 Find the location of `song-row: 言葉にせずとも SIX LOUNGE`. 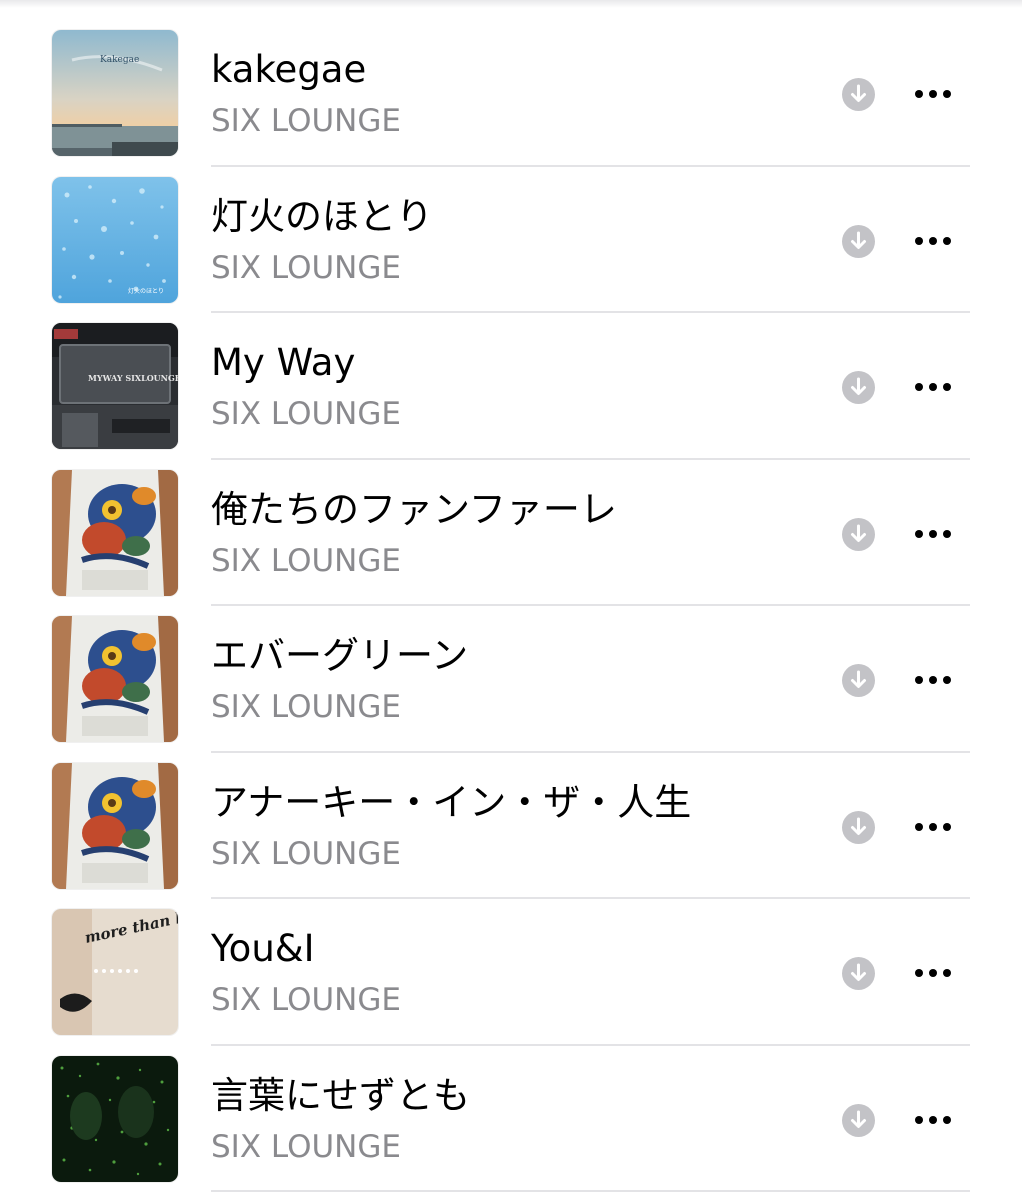

song-row: 言葉にせずとも SIX LOUNGE is located at coordinates (511, 1119).